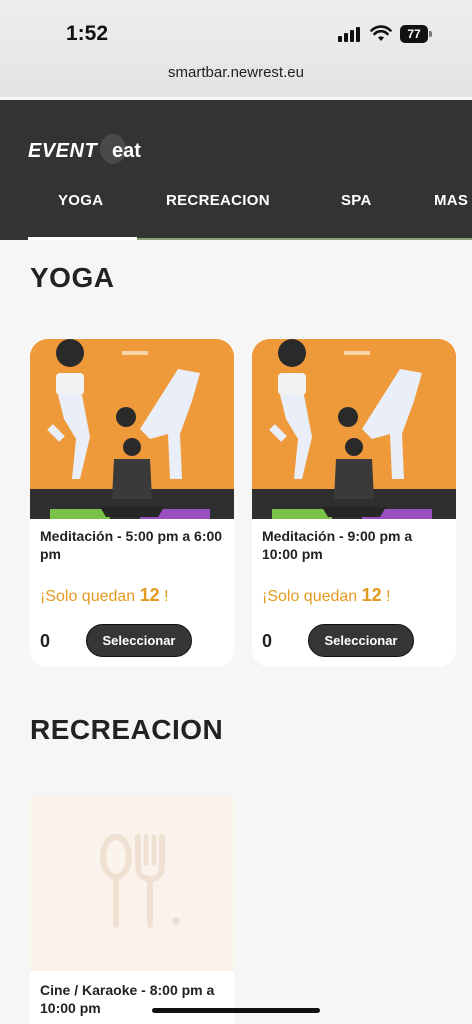 The width and height of the screenshot is (472, 1024). What do you see at coordinates (132, 997) in the screenshot?
I see `product-card: Cine / Karaoke - 8:00 pm a 10:00 pm` at bounding box center [132, 997].